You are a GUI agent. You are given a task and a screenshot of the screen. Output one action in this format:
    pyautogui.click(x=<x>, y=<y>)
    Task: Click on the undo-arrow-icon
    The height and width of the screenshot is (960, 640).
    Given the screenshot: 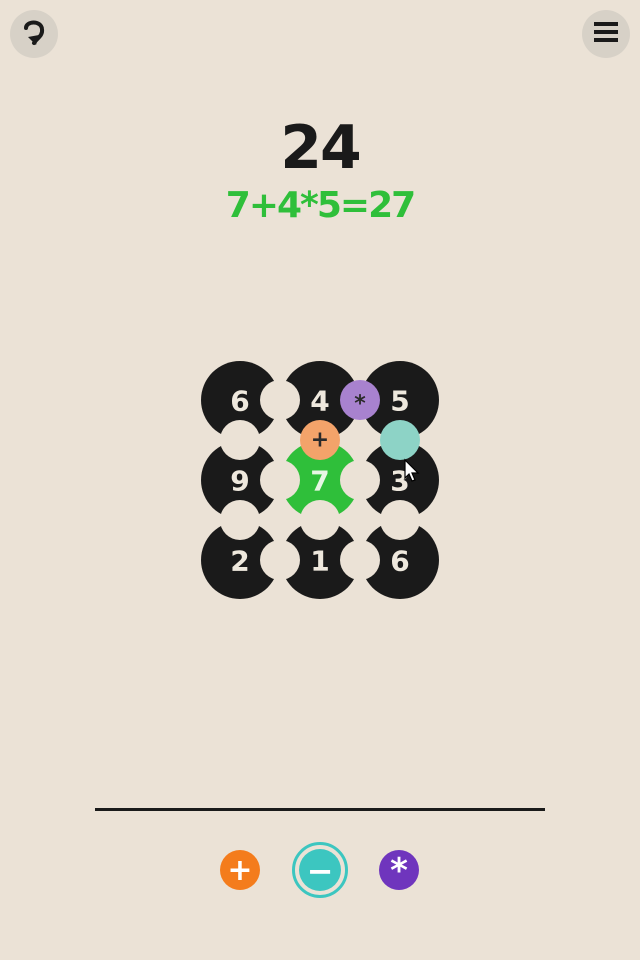 What is the action you would take?
    pyautogui.click(x=34, y=34)
    